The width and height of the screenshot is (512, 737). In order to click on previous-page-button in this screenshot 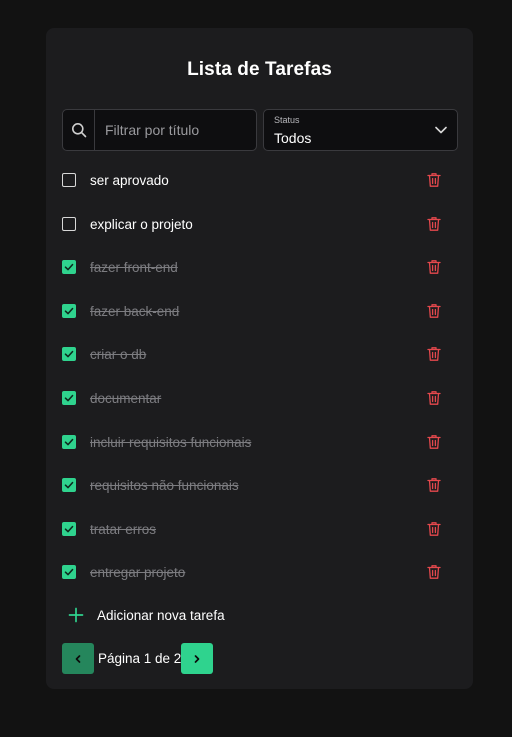, I will do `click(78, 658)`.